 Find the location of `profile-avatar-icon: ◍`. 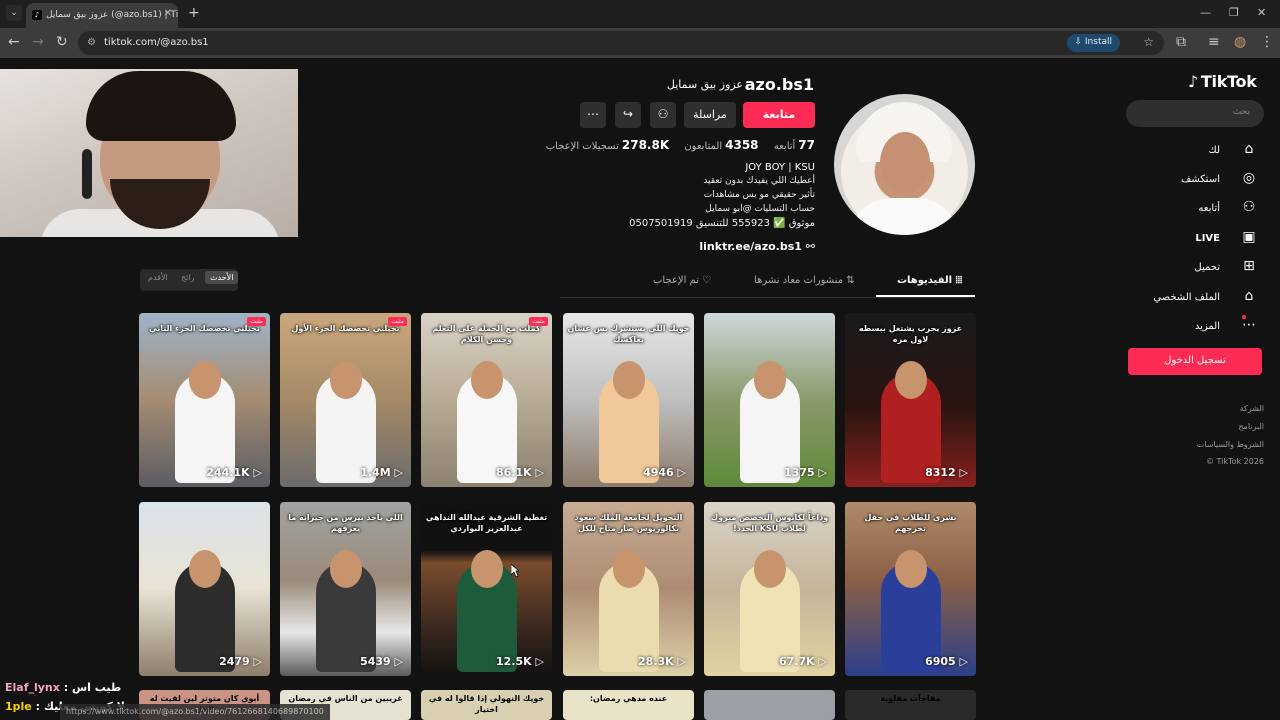

profile-avatar-icon: ◍ is located at coordinates (1240, 42).